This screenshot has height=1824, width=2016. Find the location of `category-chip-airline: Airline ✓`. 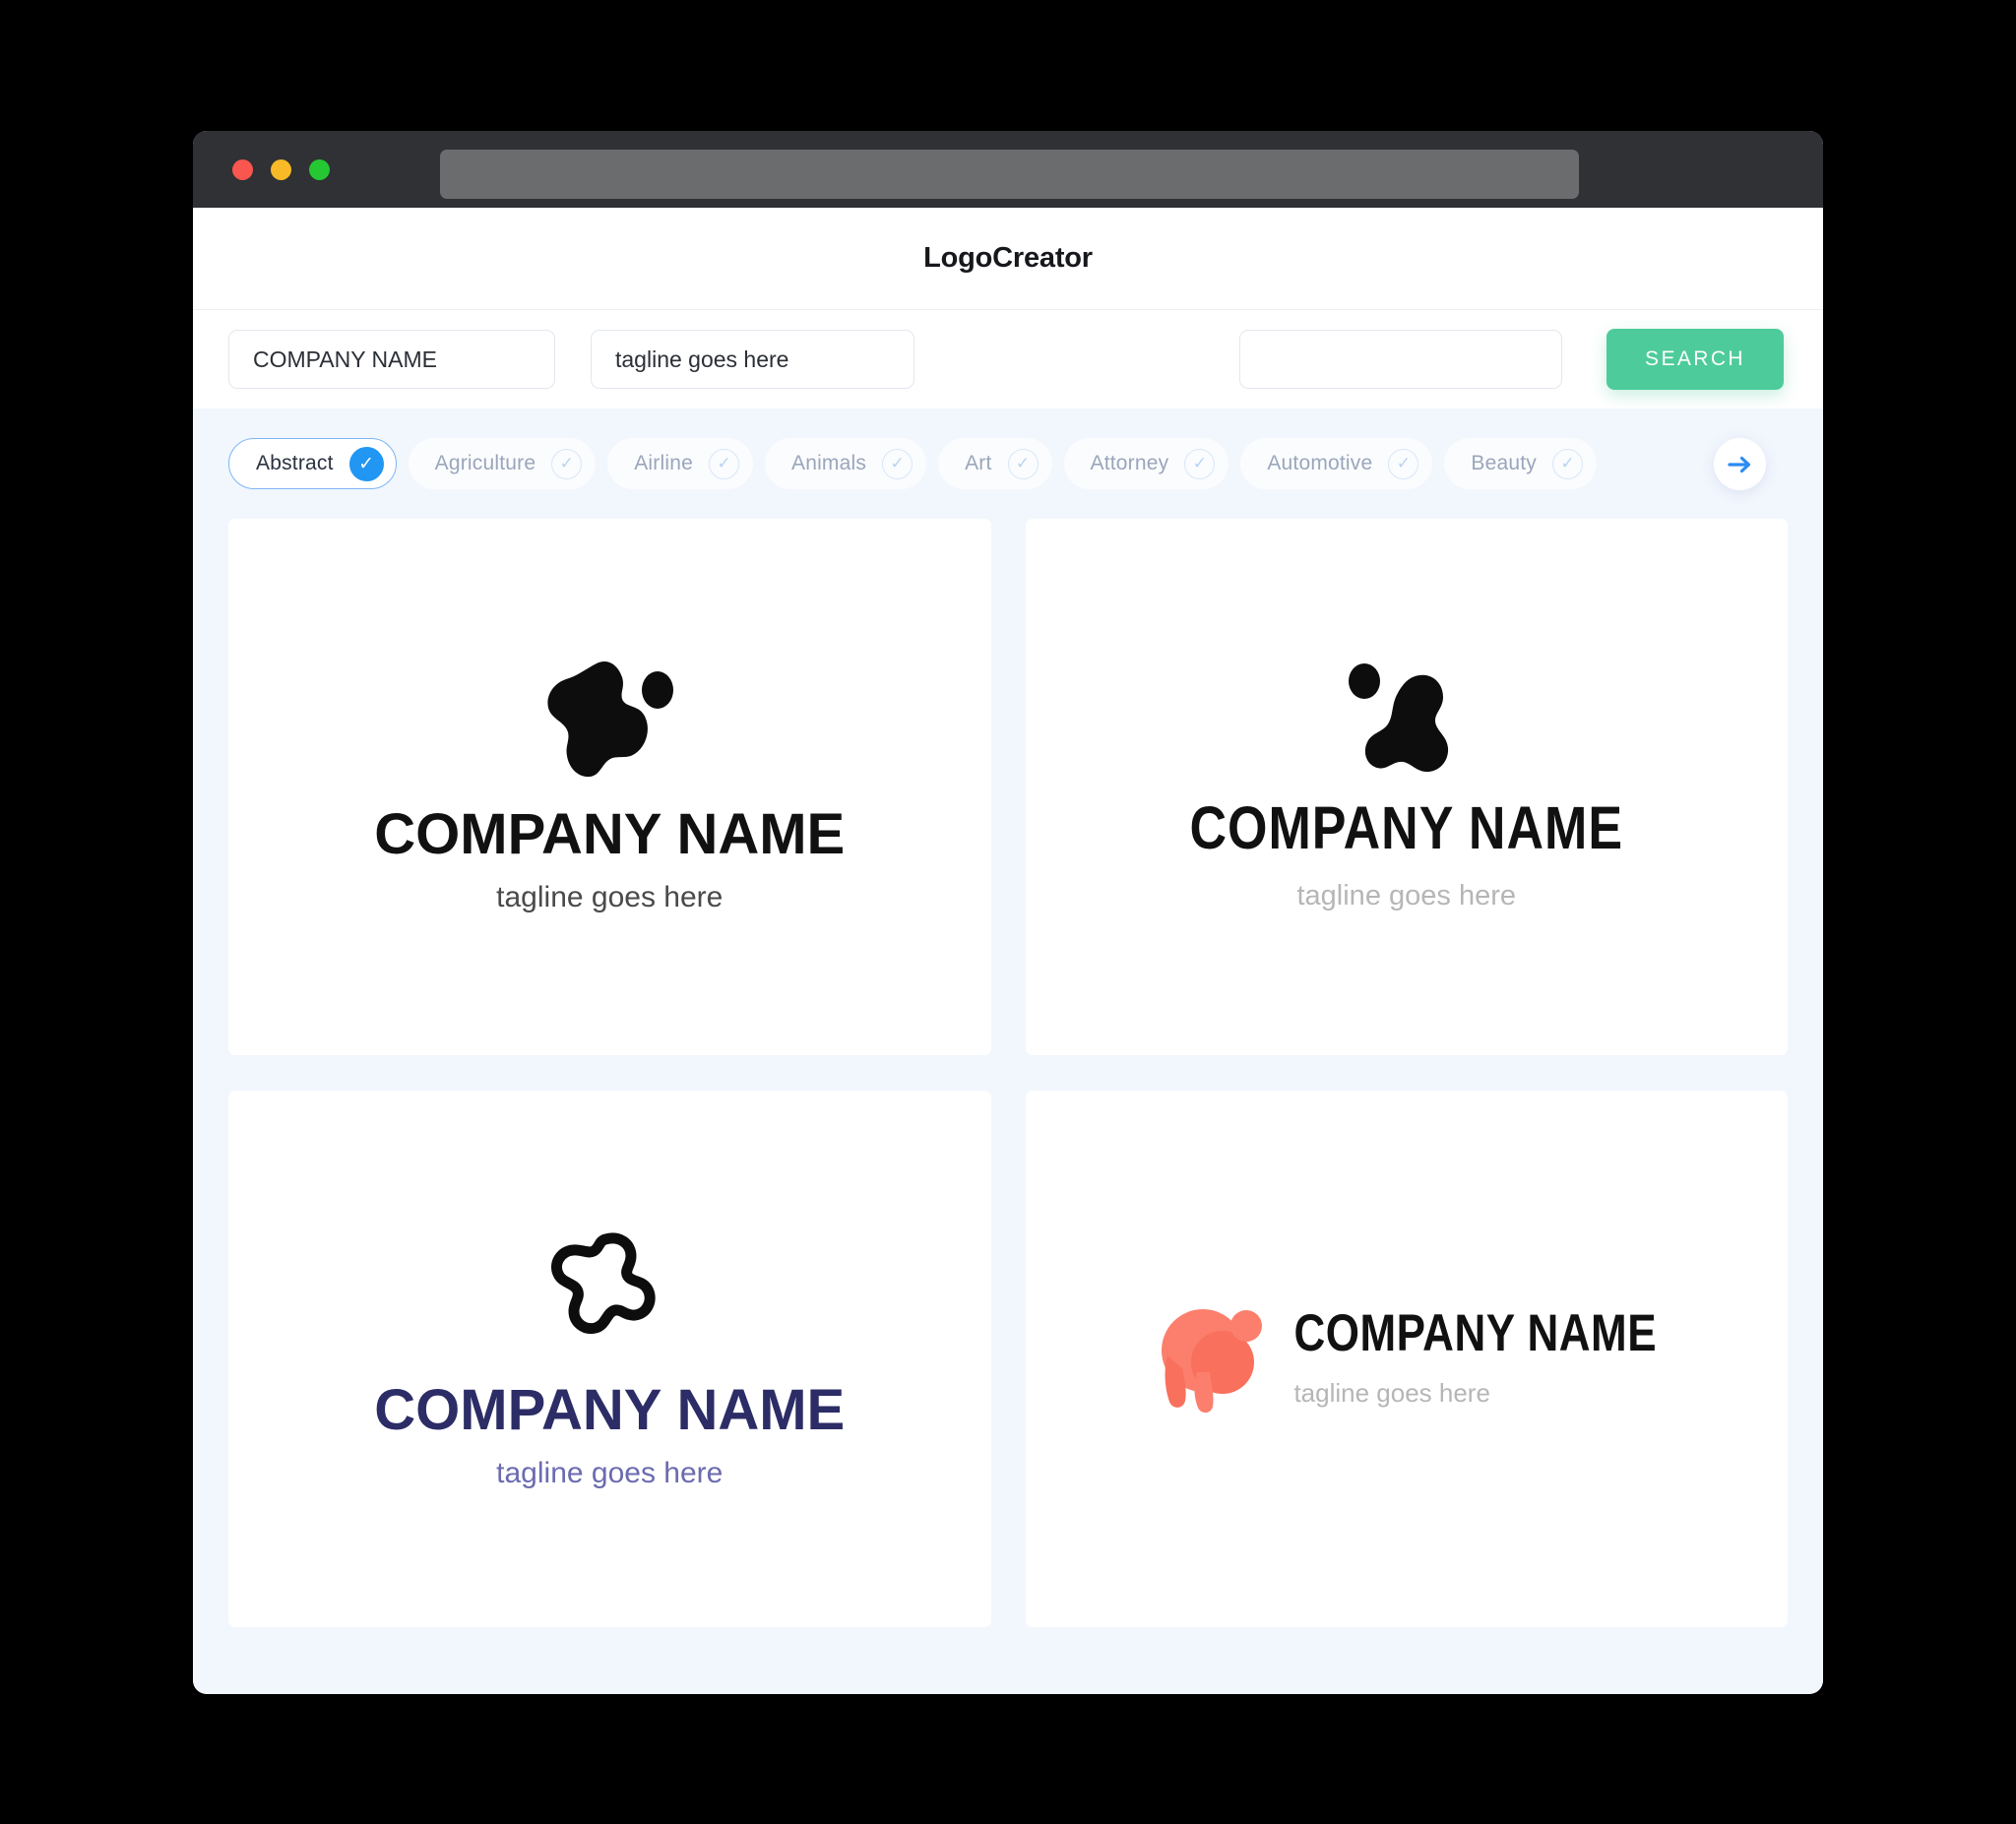

category-chip-airline: Airline ✓ is located at coordinates (680, 464).